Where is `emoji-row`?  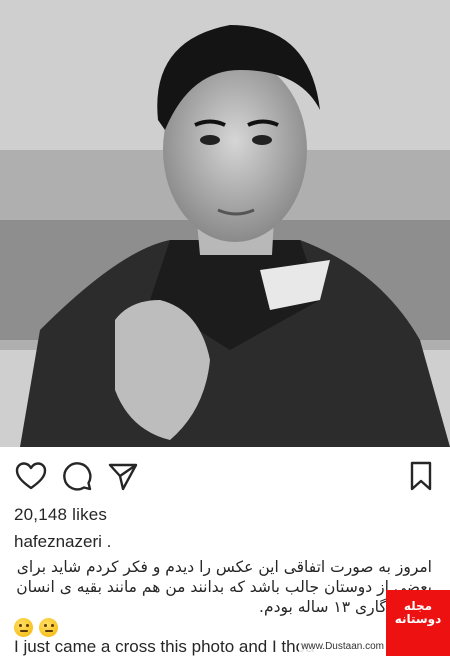
emoji-row is located at coordinates (39, 627).